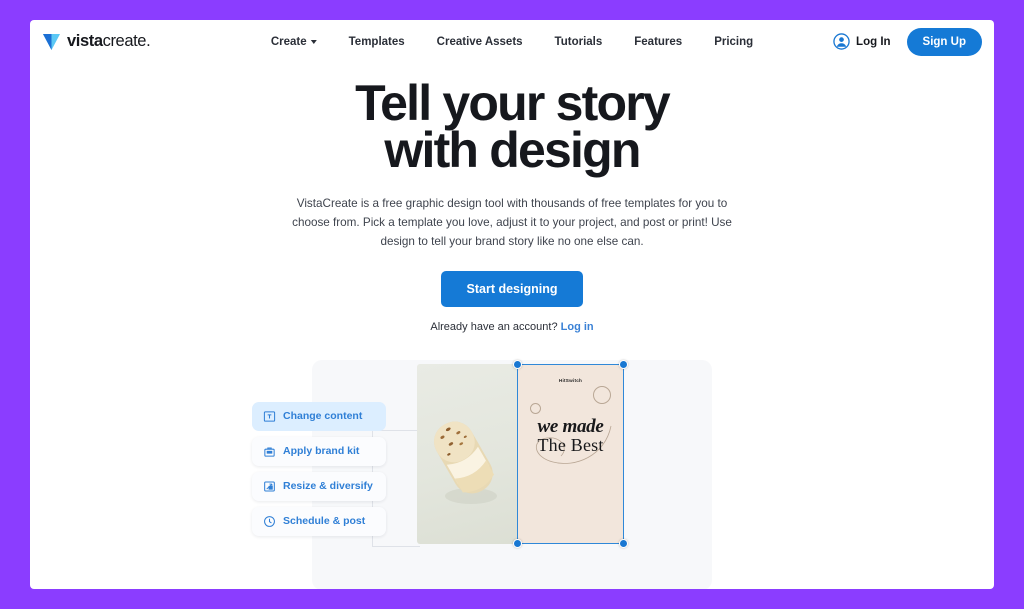  Describe the element at coordinates (570, 444) in the screenshot. I see `design-word-line-2: The Best` at that location.